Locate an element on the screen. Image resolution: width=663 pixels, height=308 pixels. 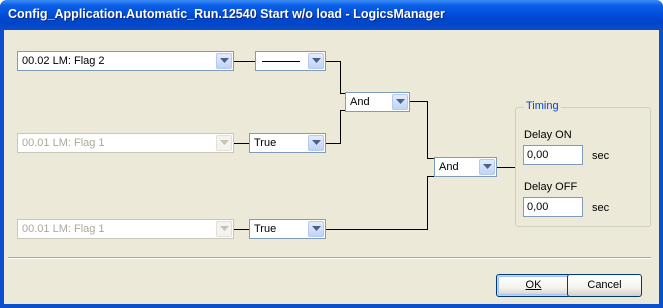
sign-combo-3: True is located at coordinates (287, 229).